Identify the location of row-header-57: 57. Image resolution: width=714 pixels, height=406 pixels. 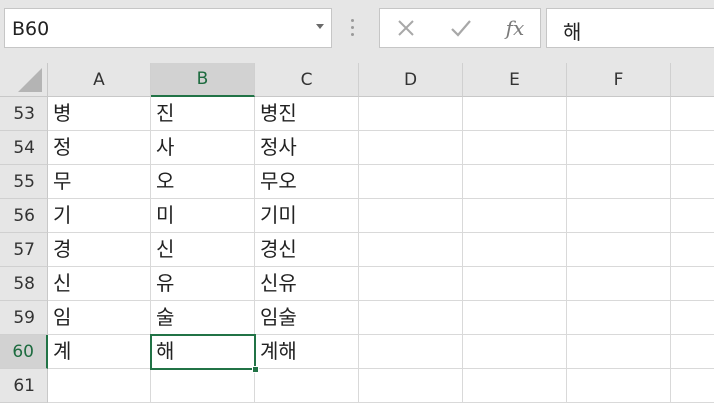
(24, 250).